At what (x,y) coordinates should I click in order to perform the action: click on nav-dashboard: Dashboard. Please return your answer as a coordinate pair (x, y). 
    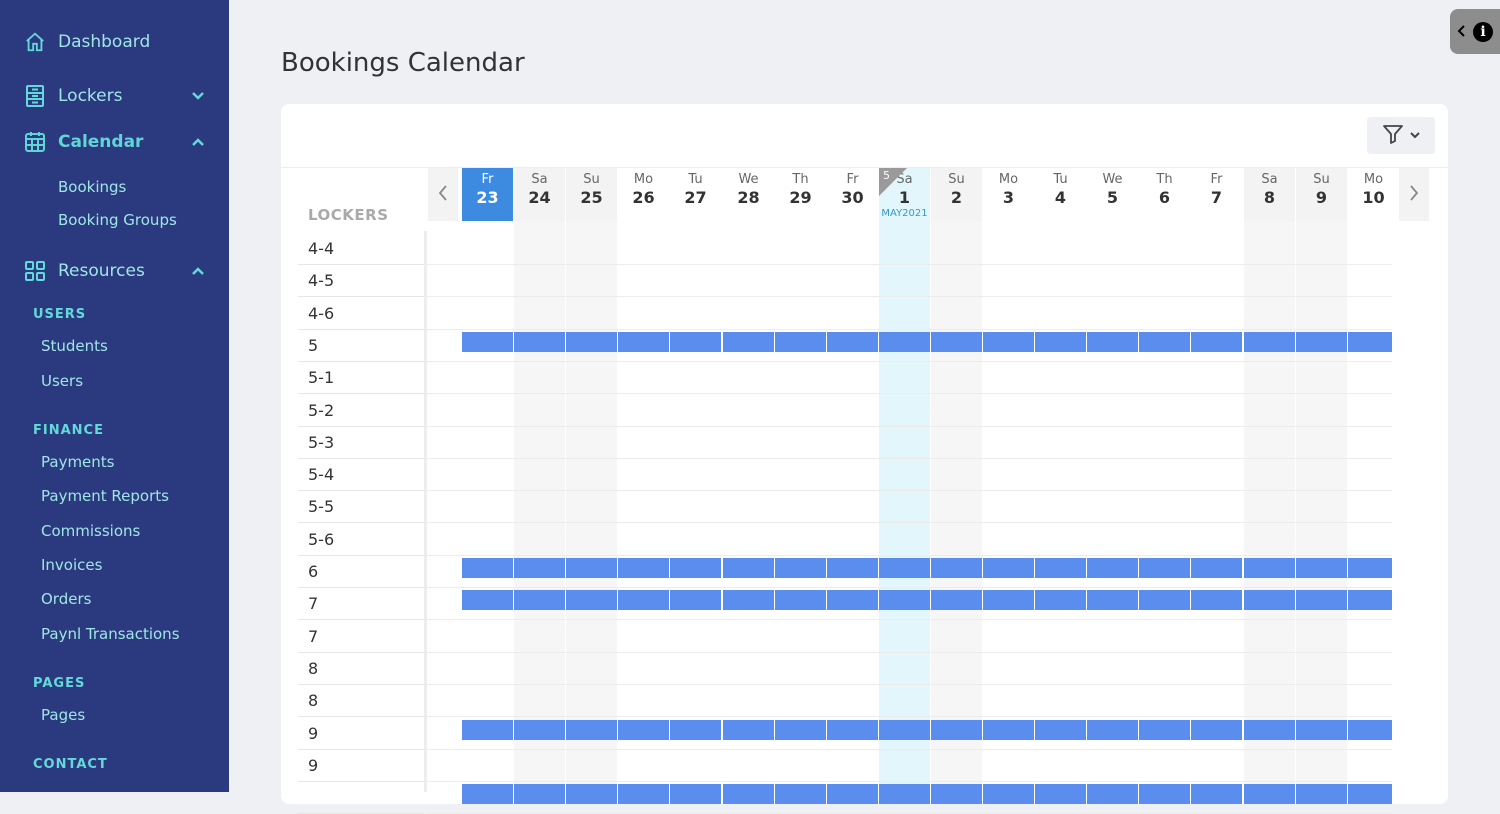
    Looking at the image, I should click on (87, 42).